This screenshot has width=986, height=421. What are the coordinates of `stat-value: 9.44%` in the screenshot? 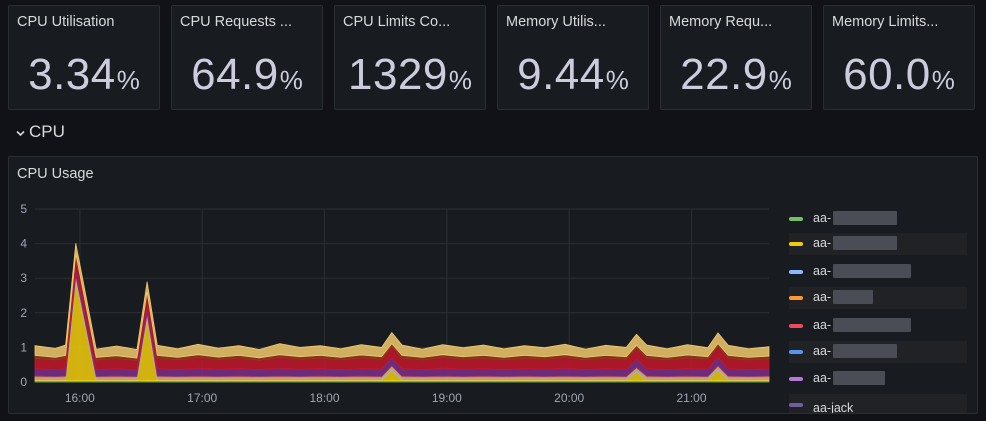 It's located at (573, 75).